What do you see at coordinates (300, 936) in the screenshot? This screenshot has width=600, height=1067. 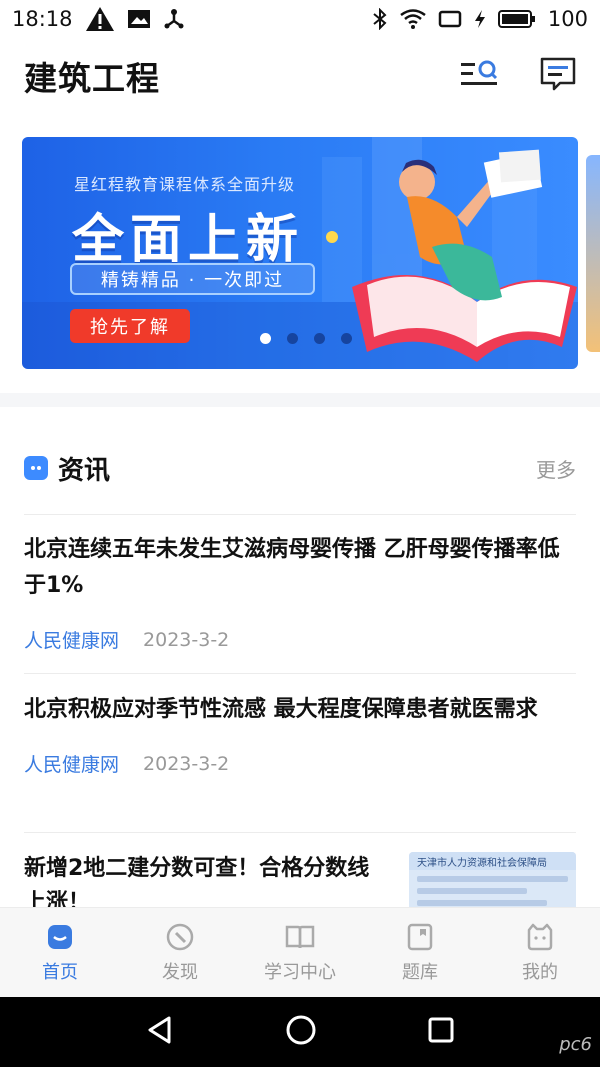 I see `book-icon` at bounding box center [300, 936].